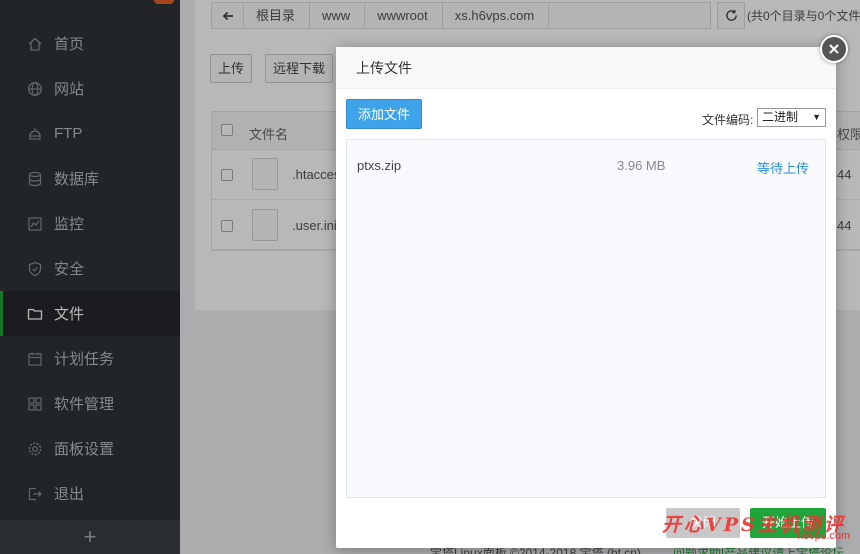  I want to click on watermark-url: hovps.com, so click(824, 536).